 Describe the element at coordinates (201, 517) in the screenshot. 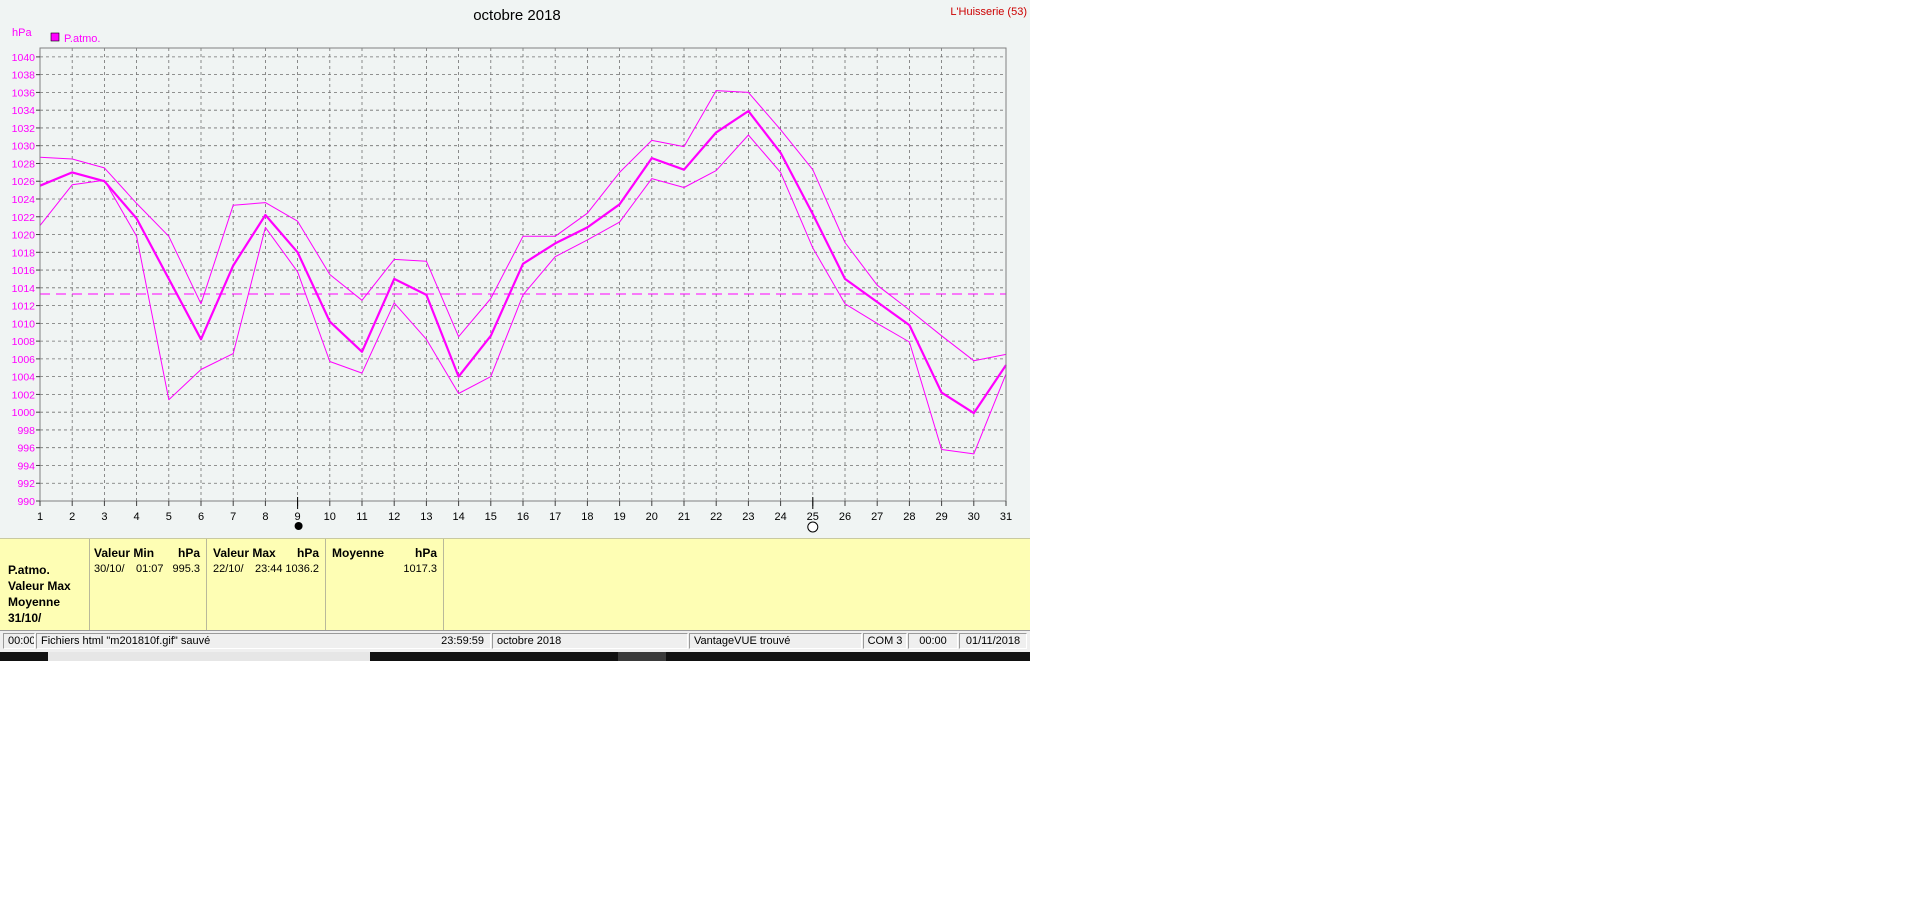

I see `x-tick-label: 6` at that location.